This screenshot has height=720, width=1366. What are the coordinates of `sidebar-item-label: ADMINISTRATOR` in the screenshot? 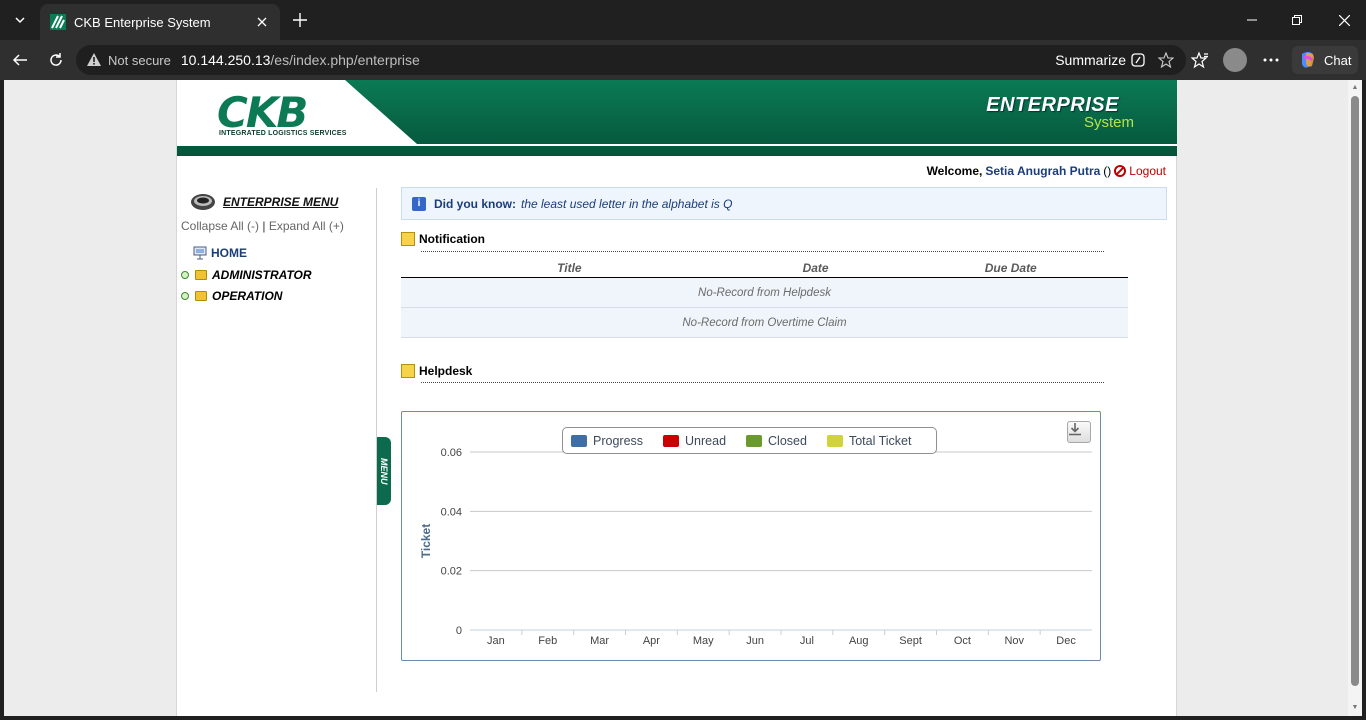 It's located at (262, 275).